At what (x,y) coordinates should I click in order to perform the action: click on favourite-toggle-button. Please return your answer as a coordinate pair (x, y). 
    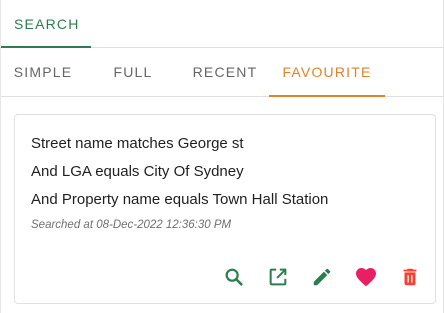
    Looking at the image, I should click on (366, 277).